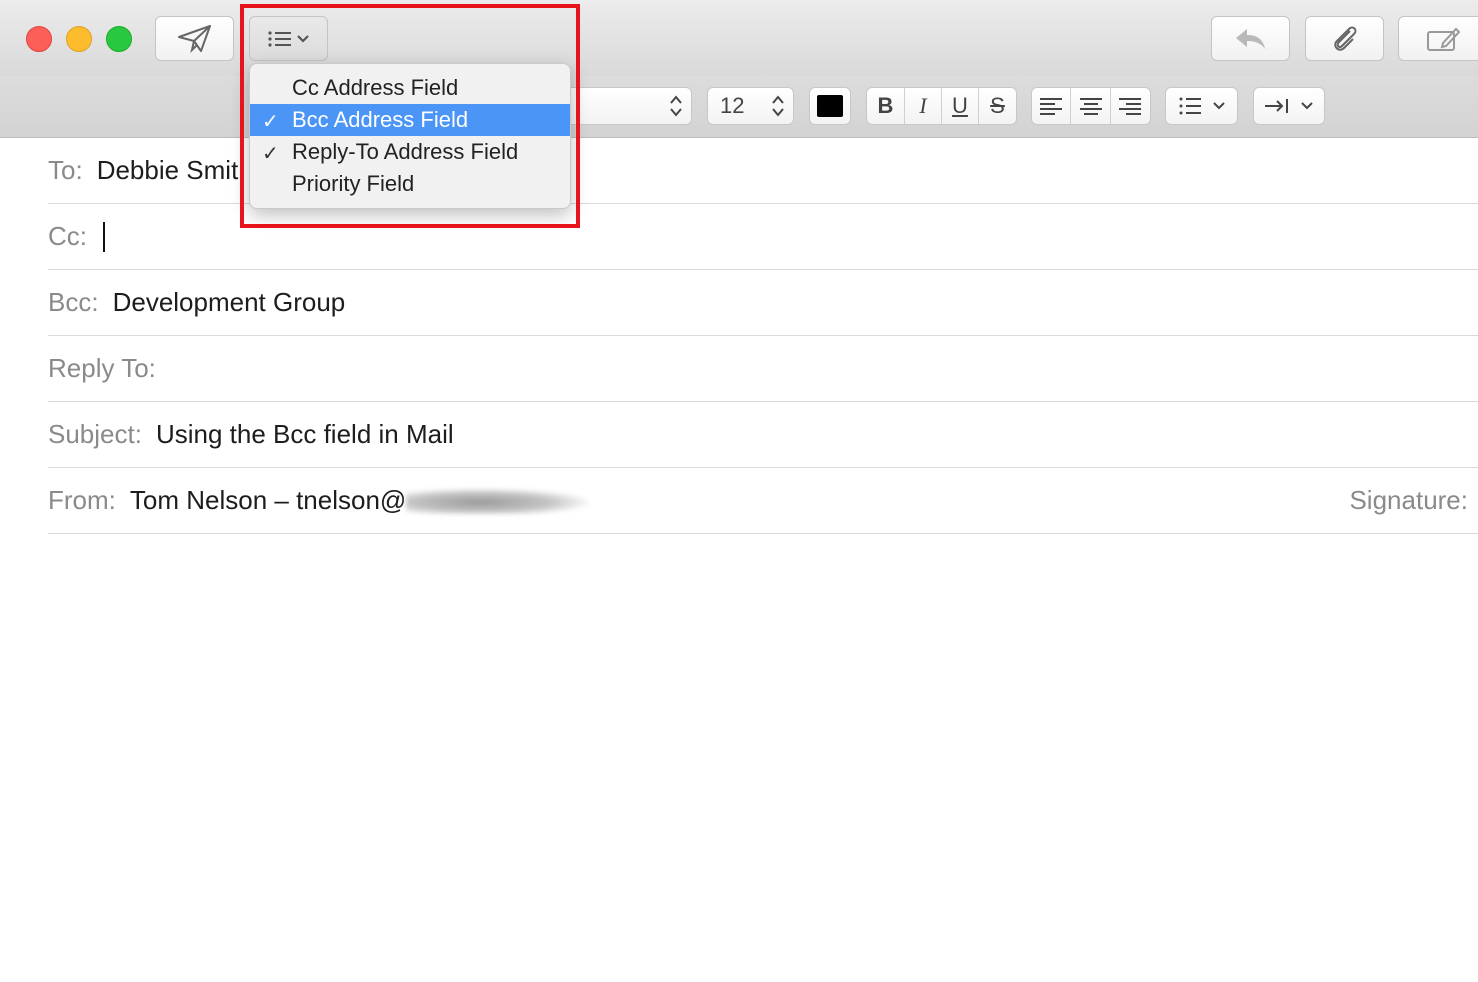 The height and width of the screenshot is (982, 1478). I want to click on underline-button: U, so click(960, 106).